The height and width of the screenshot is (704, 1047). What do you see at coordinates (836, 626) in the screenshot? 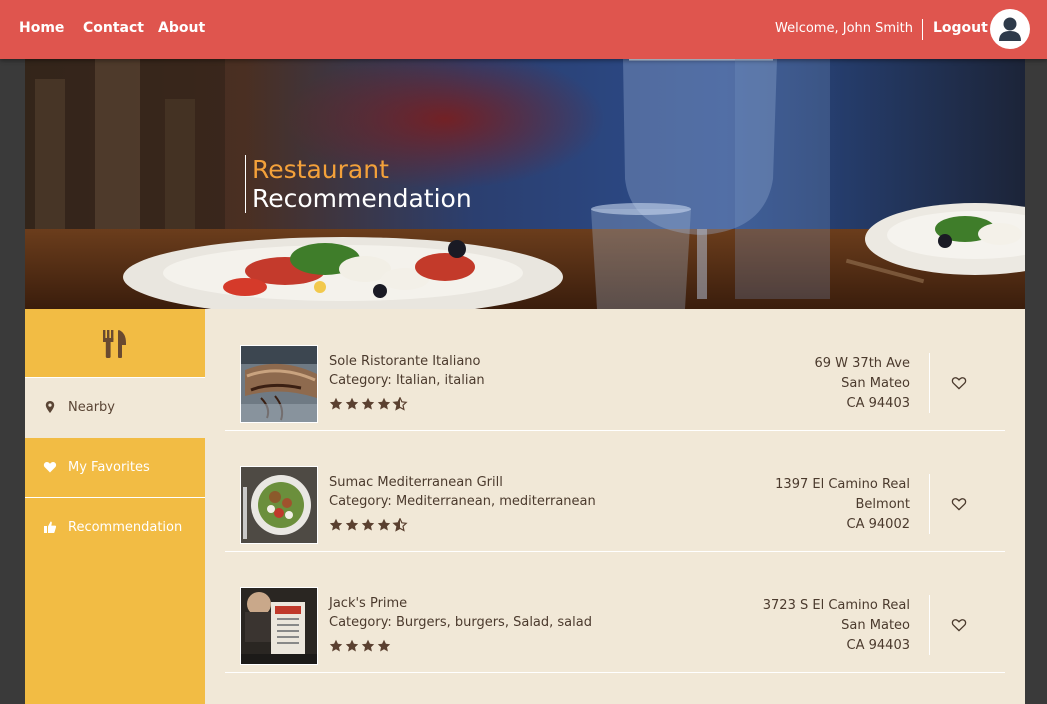
I see `restaurant-address: 3723 S El Camino Real San Mateo CA 94403` at bounding box center [836, 626].